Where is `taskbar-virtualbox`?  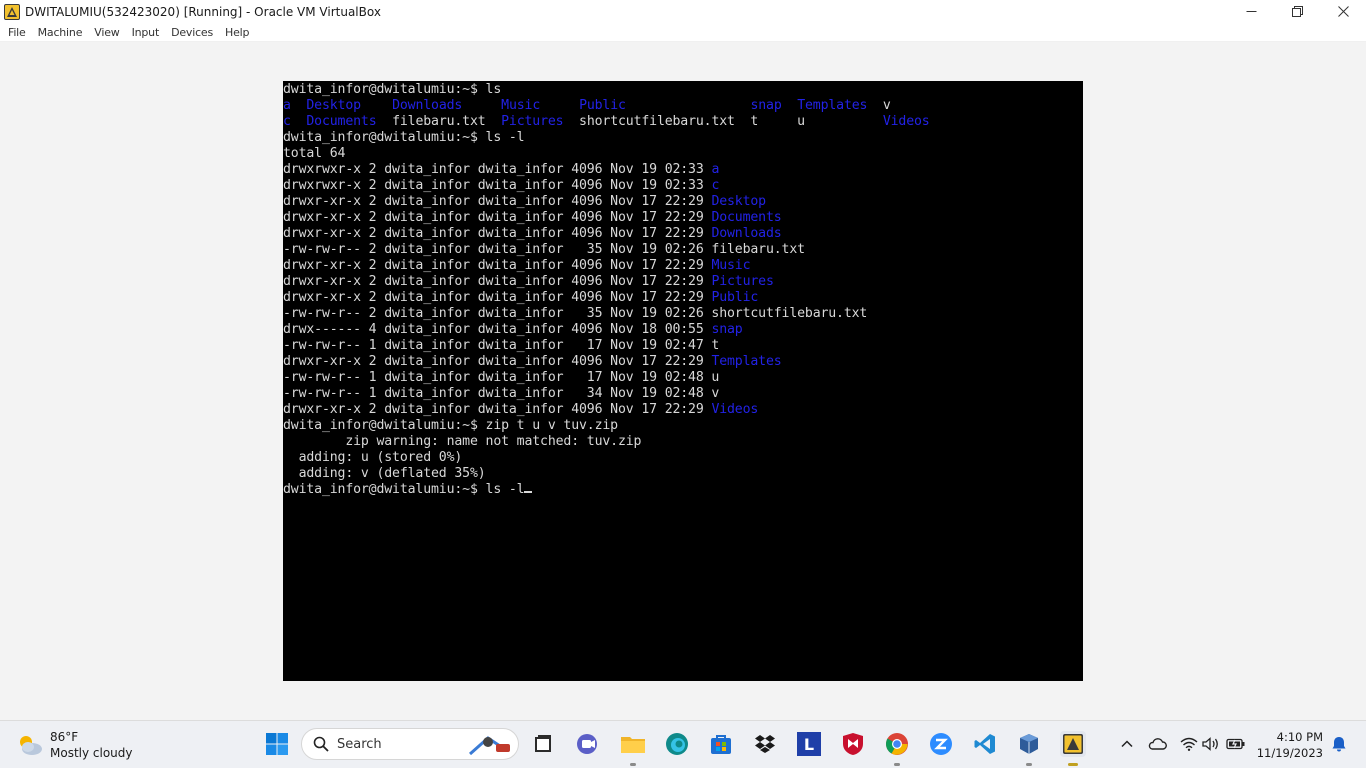 taskbar-virtualbox is located at coordinates (1029, 744).